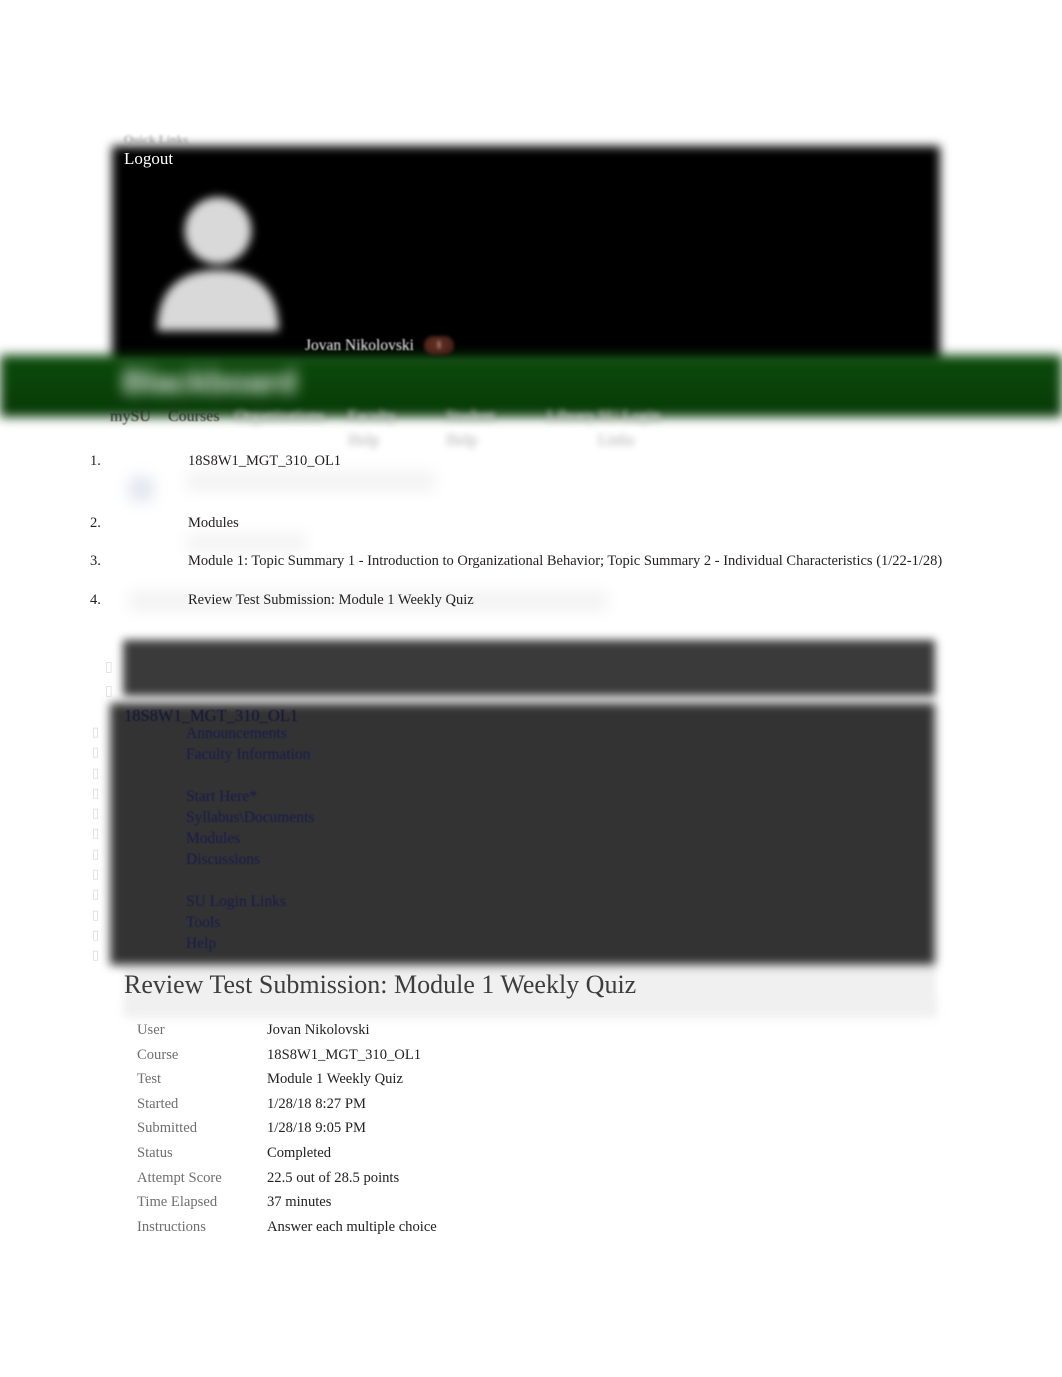  Describe the element at coordinates (299, 1152) in the screenshot. I see `status-badge: Completed` at that location.